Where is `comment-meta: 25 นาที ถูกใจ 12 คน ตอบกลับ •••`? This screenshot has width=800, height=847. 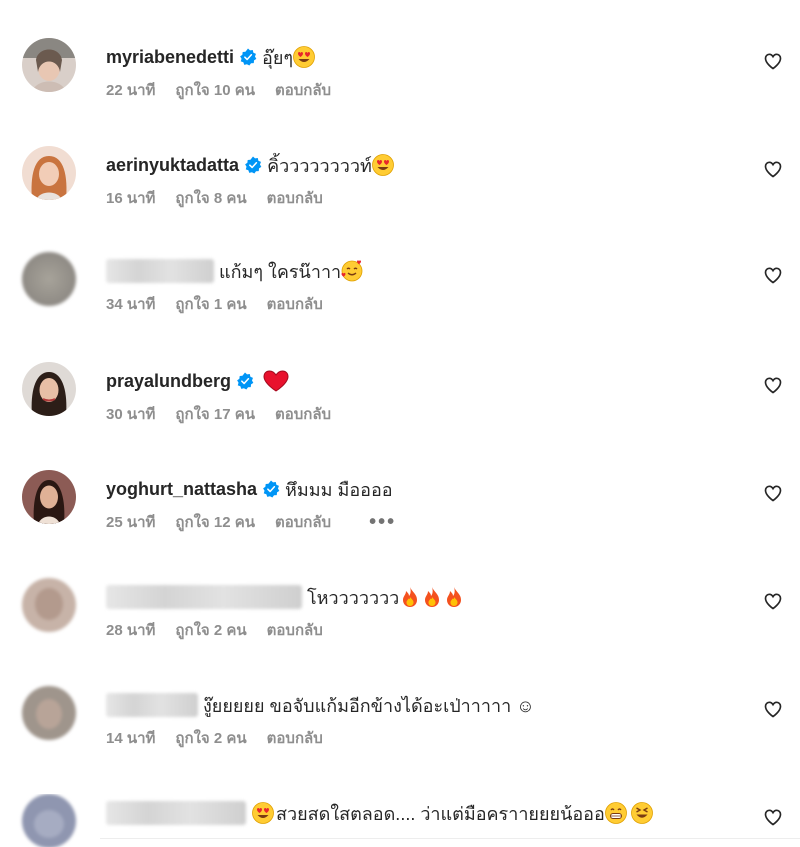
comment-meta: 25 นาที ถูกใจ 12 คน ตอบกลับ ••• is located at coordinates (261, 522).